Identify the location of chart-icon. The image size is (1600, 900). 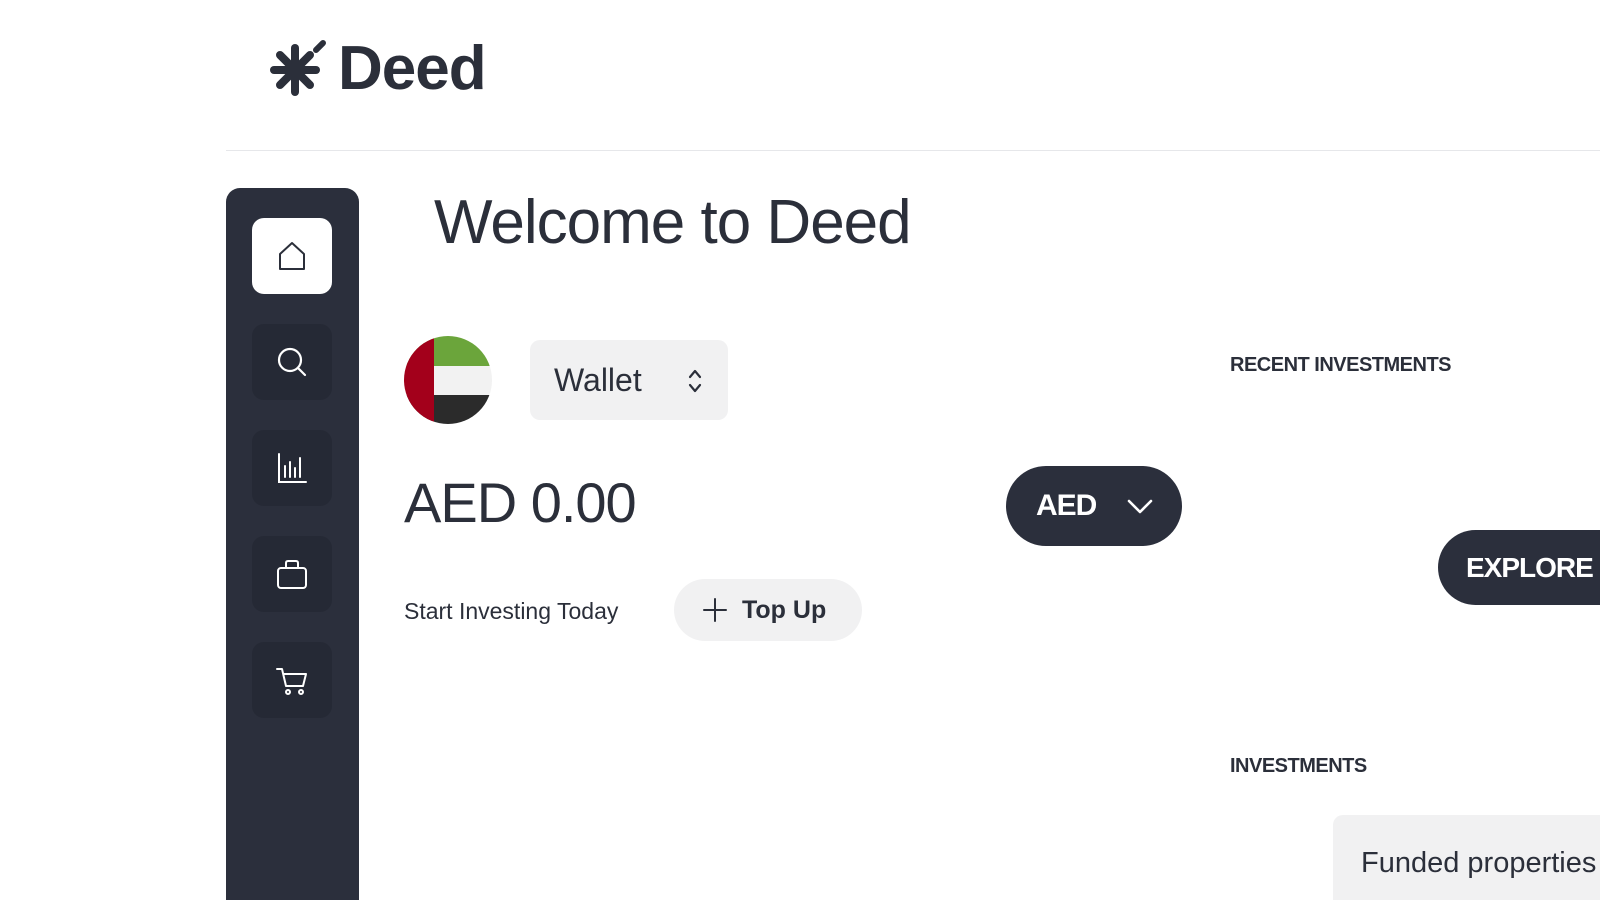
(292, 468).